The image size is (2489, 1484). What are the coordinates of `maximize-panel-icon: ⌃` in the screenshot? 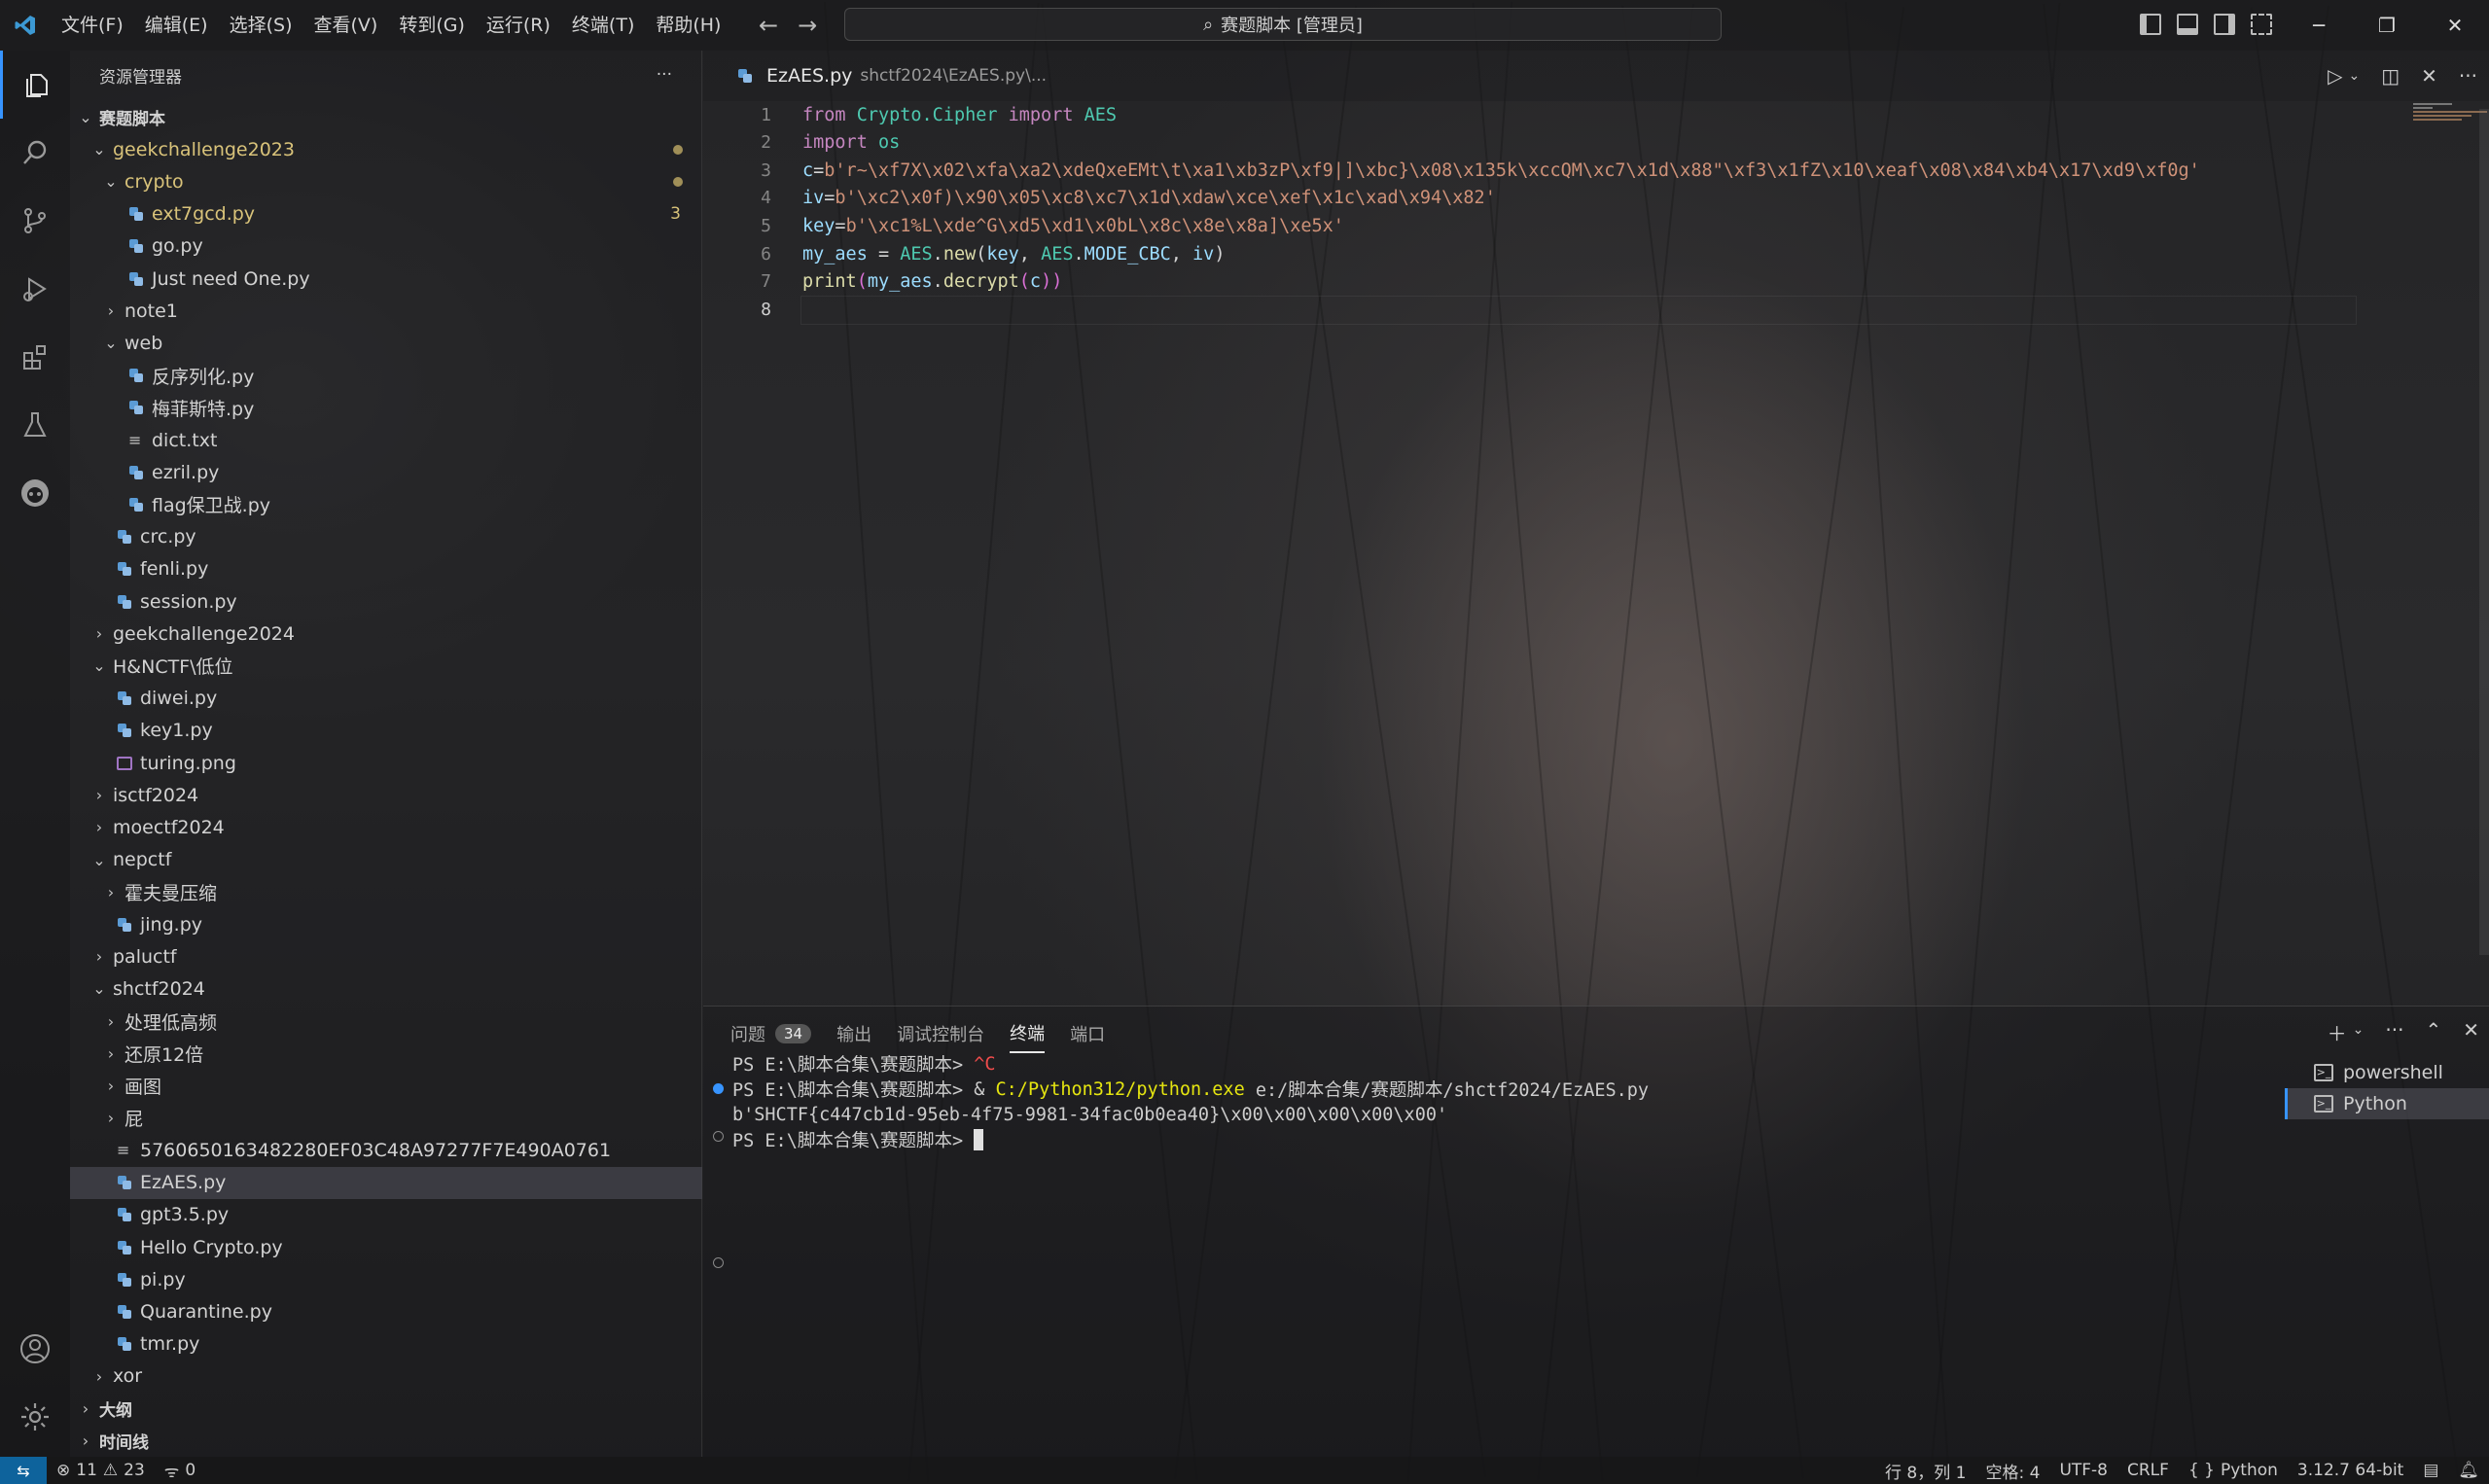 It's located at (2433, 1032).